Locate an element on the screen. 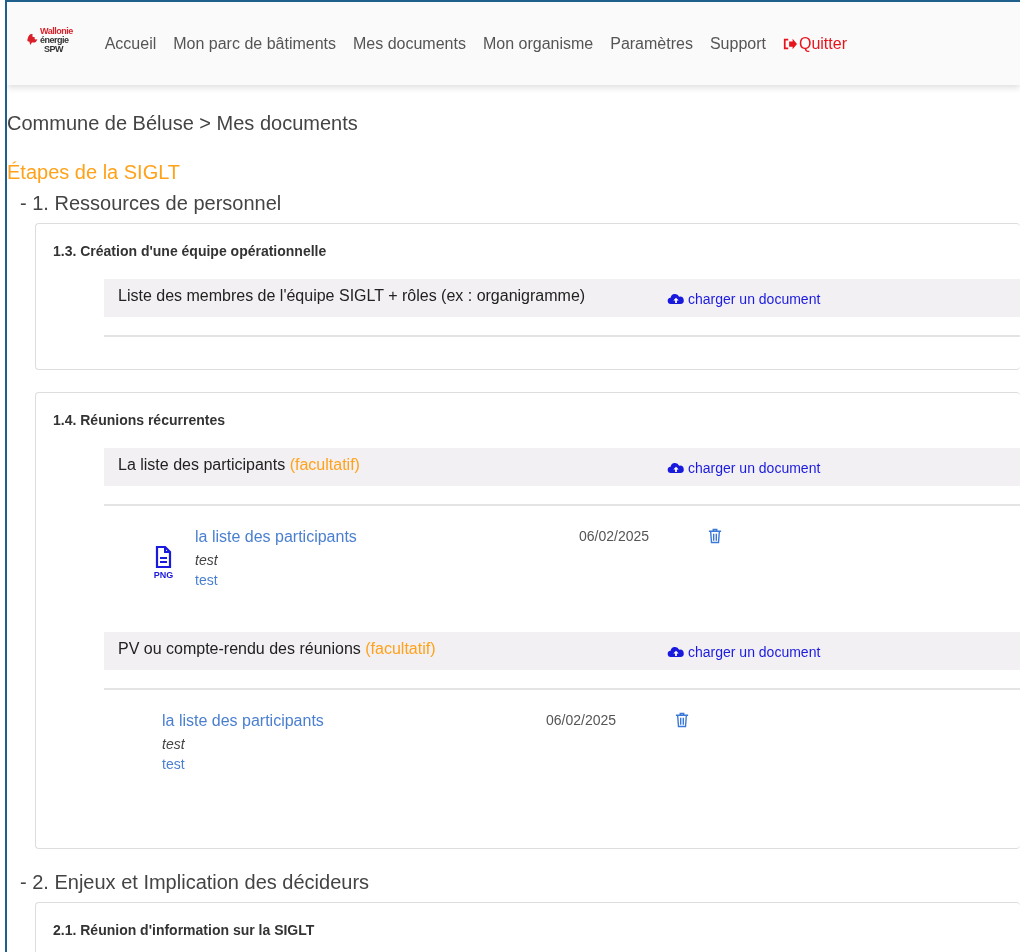 This screenshot has width=1020, height=952. page-title: Étapes de la SIGLT is located at coordinates (94, 172).